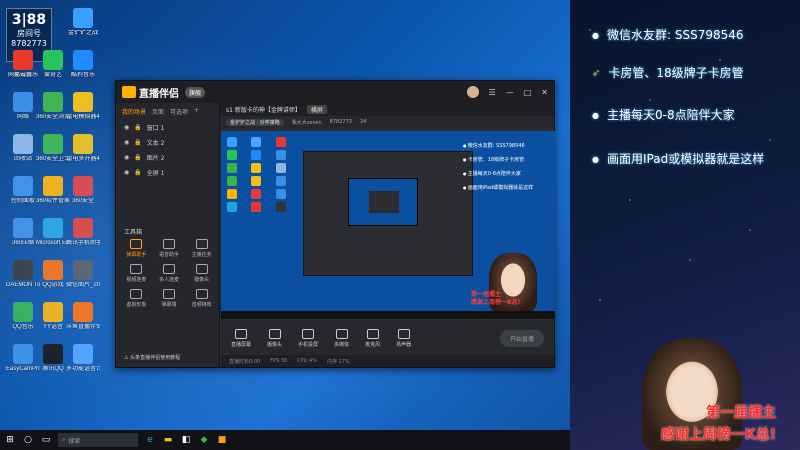 This screenshot has height=450, width=800. What do you see at coordinates (196, 111) in the screenshot?
I see `add-icon: +` at bounding box center [196, 111].